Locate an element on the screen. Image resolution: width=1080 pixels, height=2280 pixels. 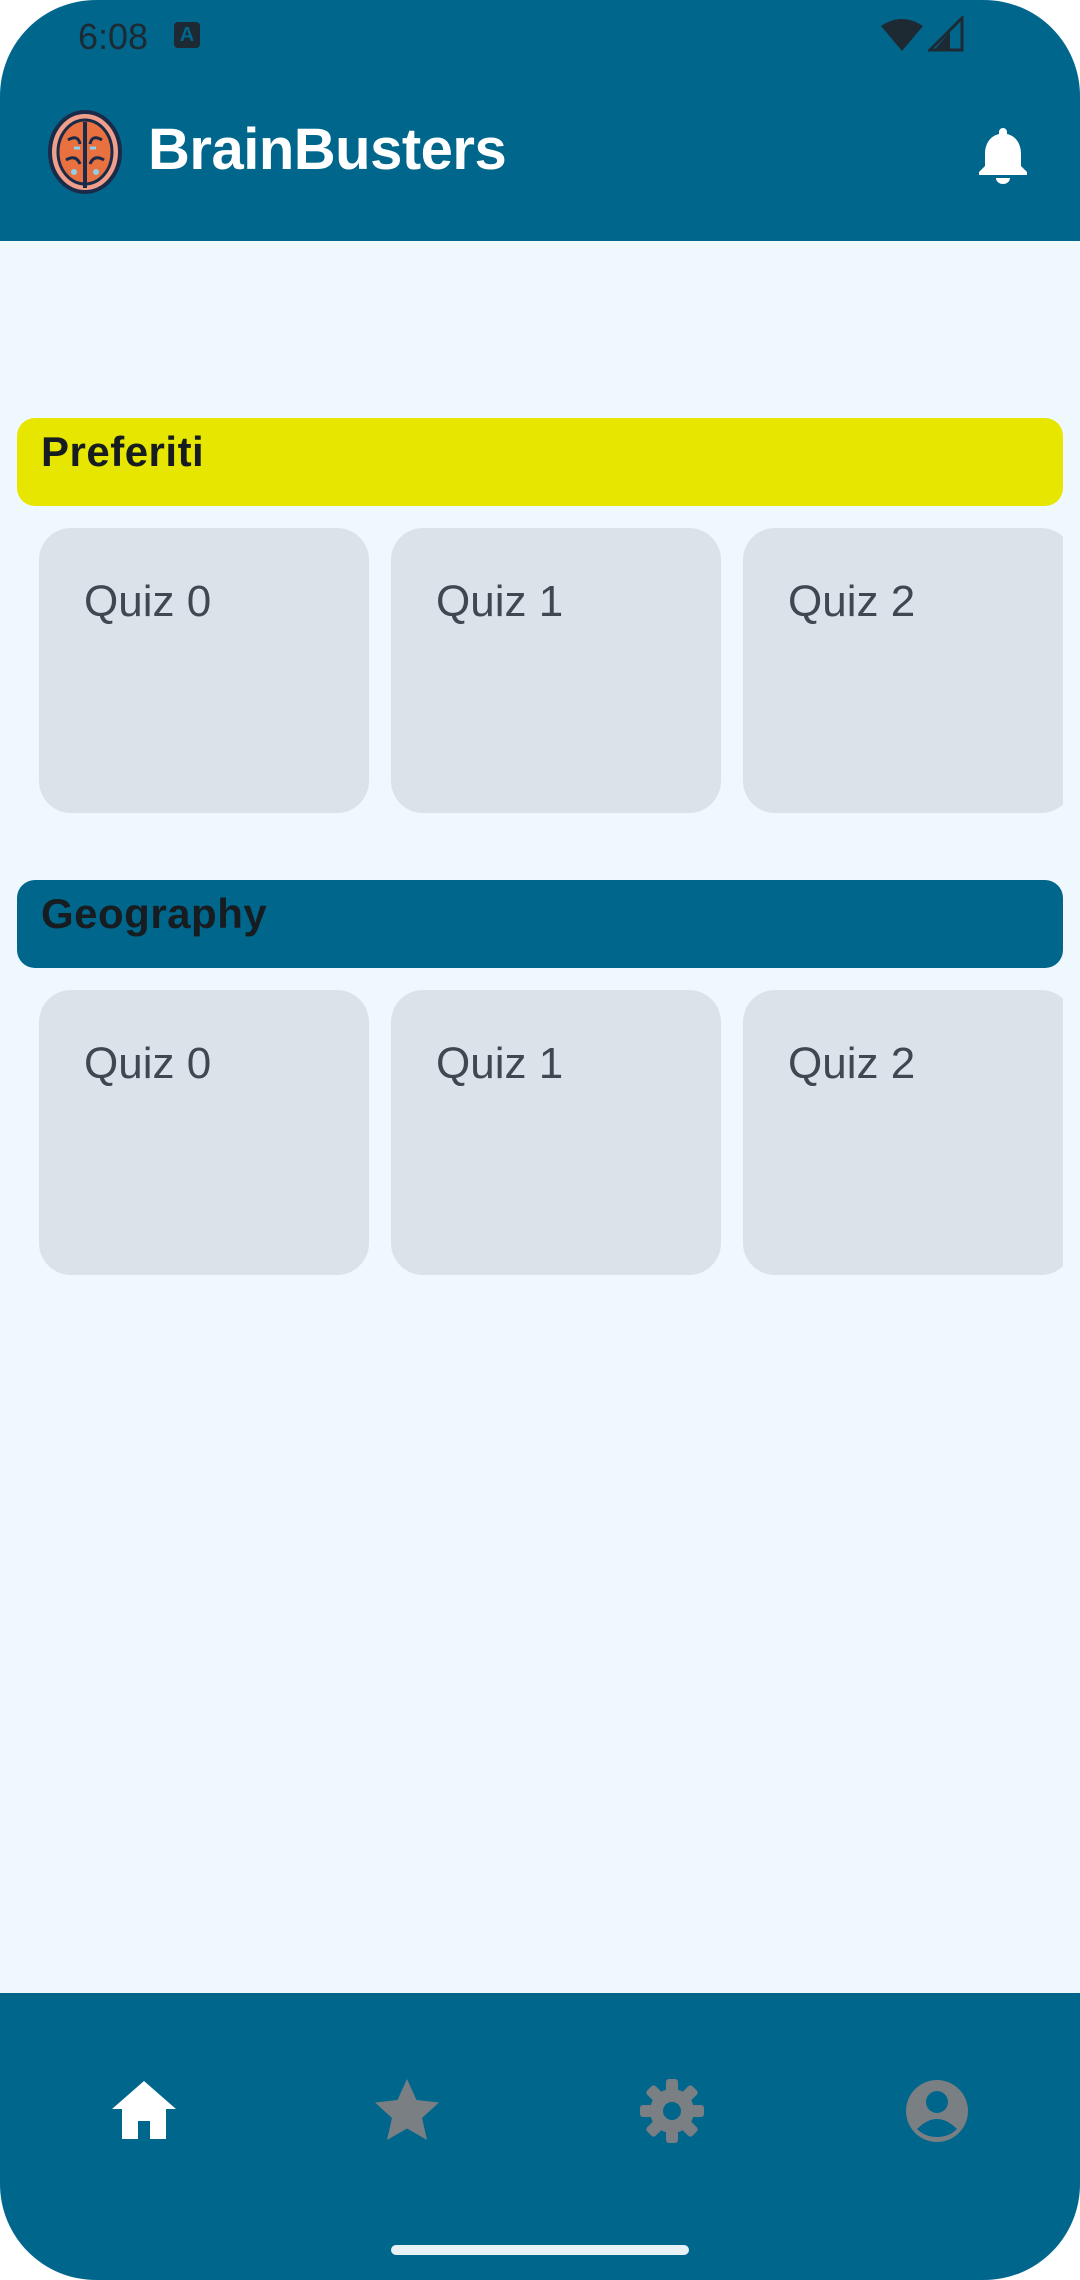
star-icon is located at coordinates (407, 2111).